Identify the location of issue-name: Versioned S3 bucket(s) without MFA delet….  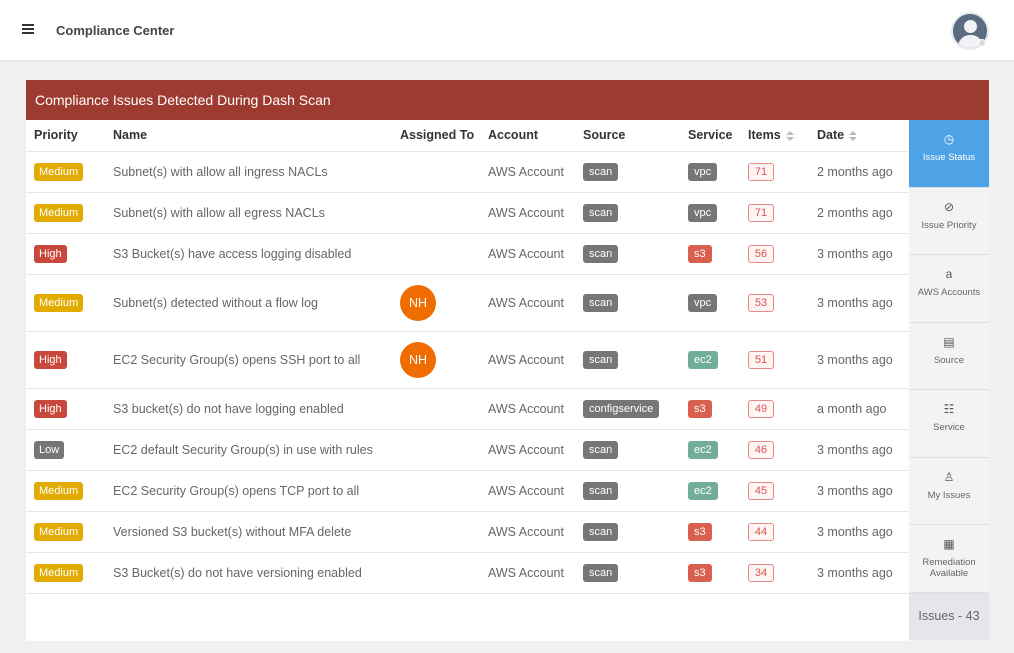
(248, 532).